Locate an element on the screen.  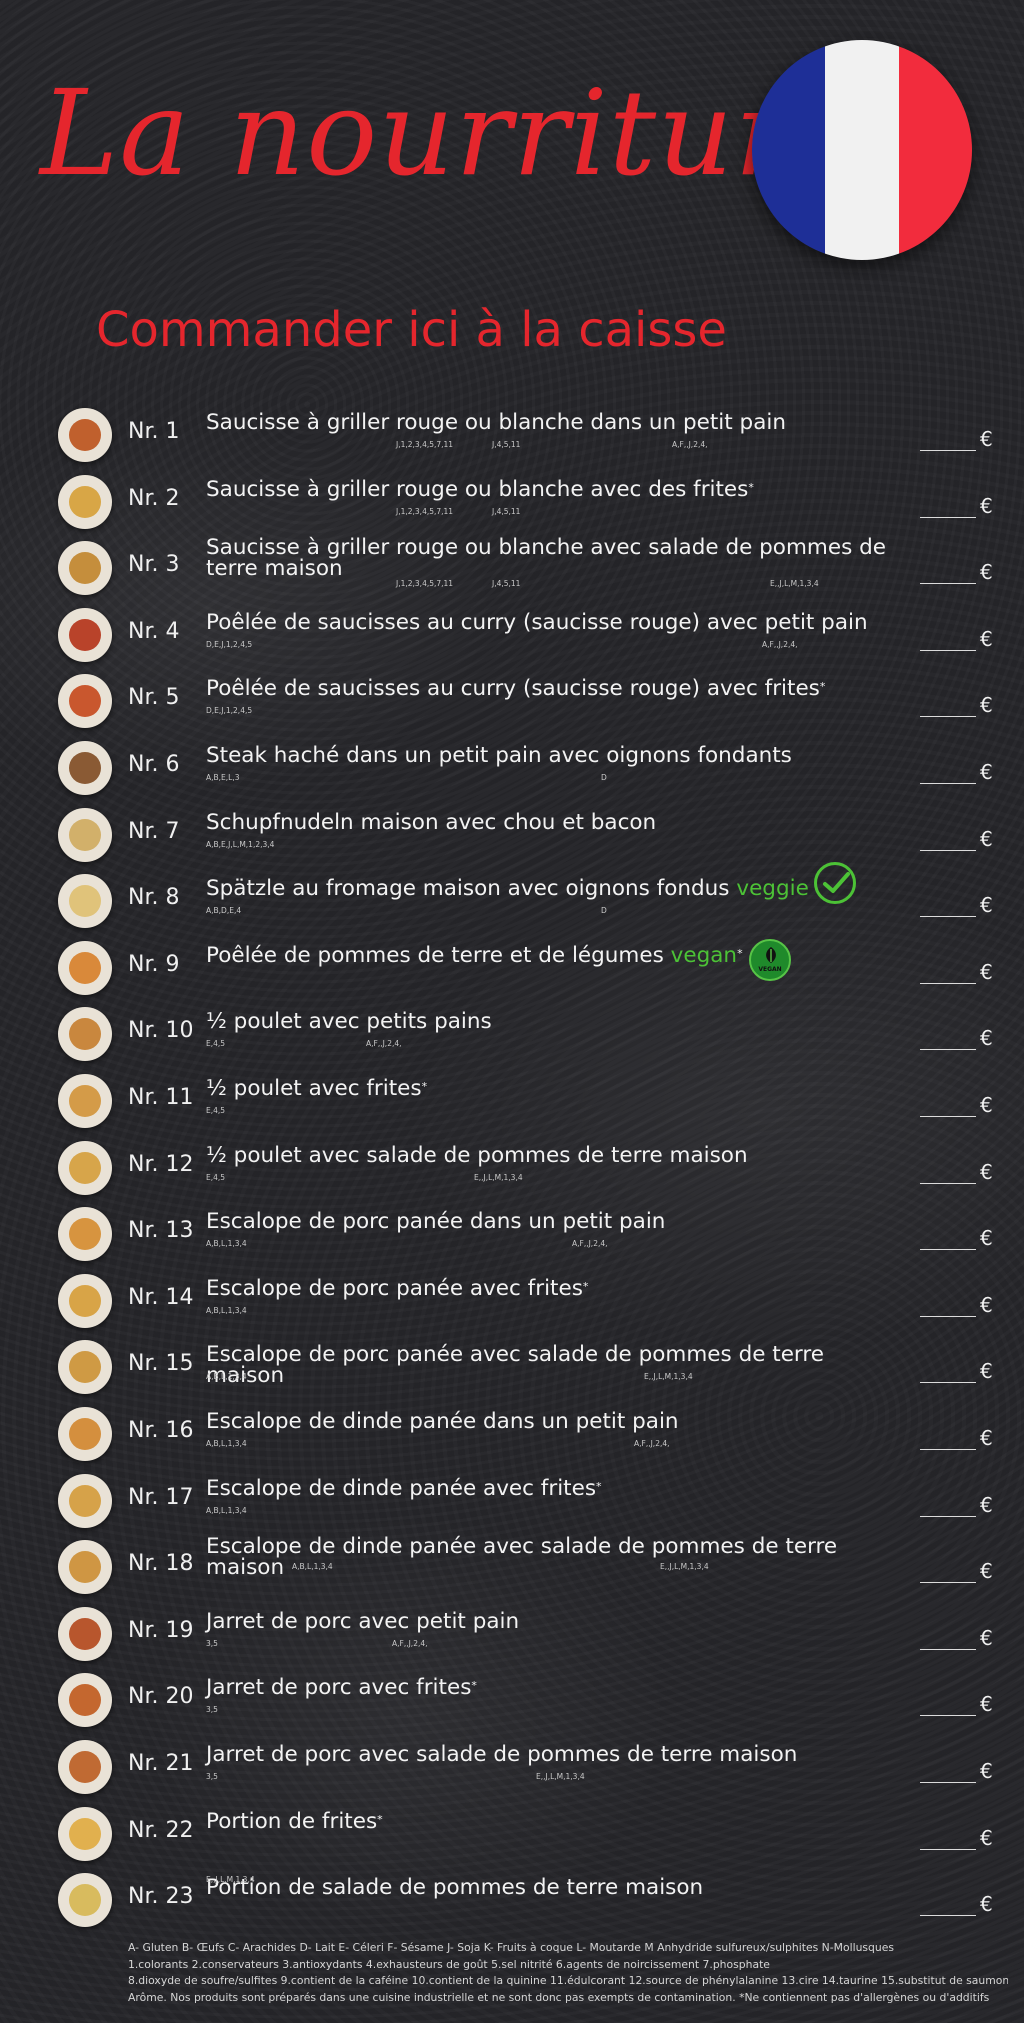
dish-name: Portion de frites* is located at coordinates (556, 1821).